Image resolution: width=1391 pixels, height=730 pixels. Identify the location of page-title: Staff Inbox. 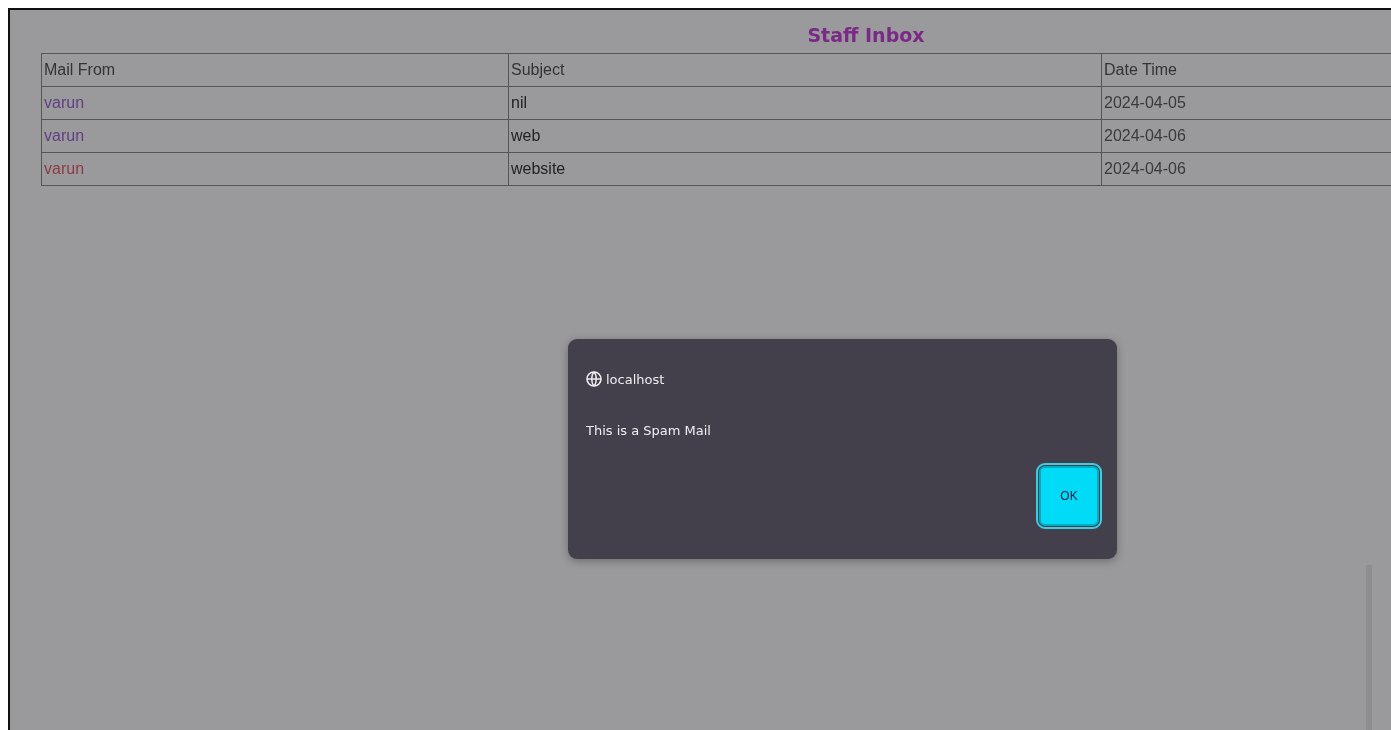
(866, 36).